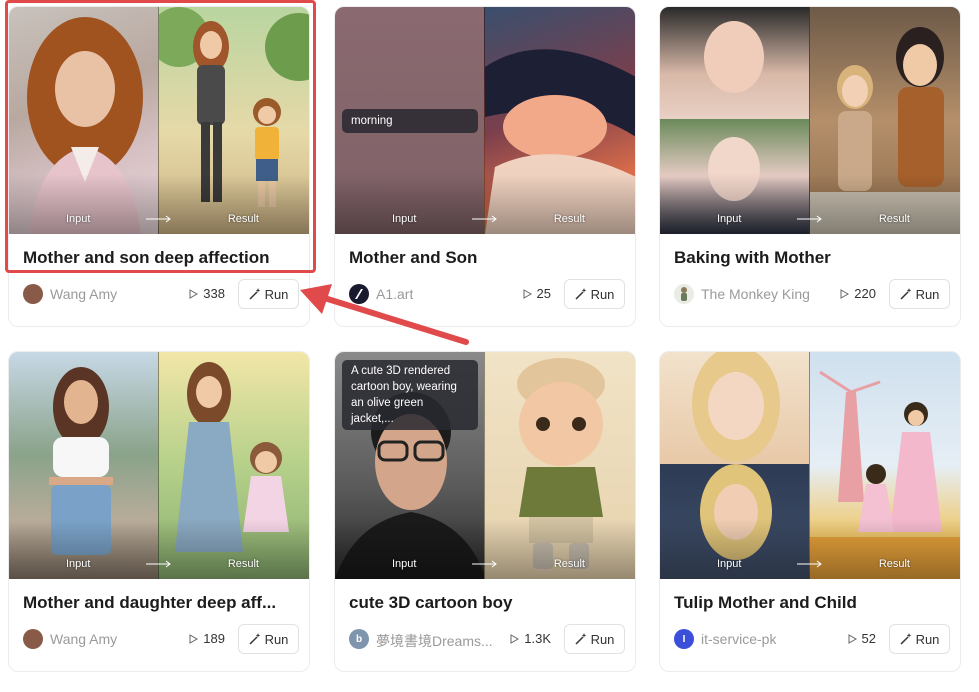  Describe the element at coordinates (865, 293) in the screenshot. I see `play-count-value: 220` at that location.